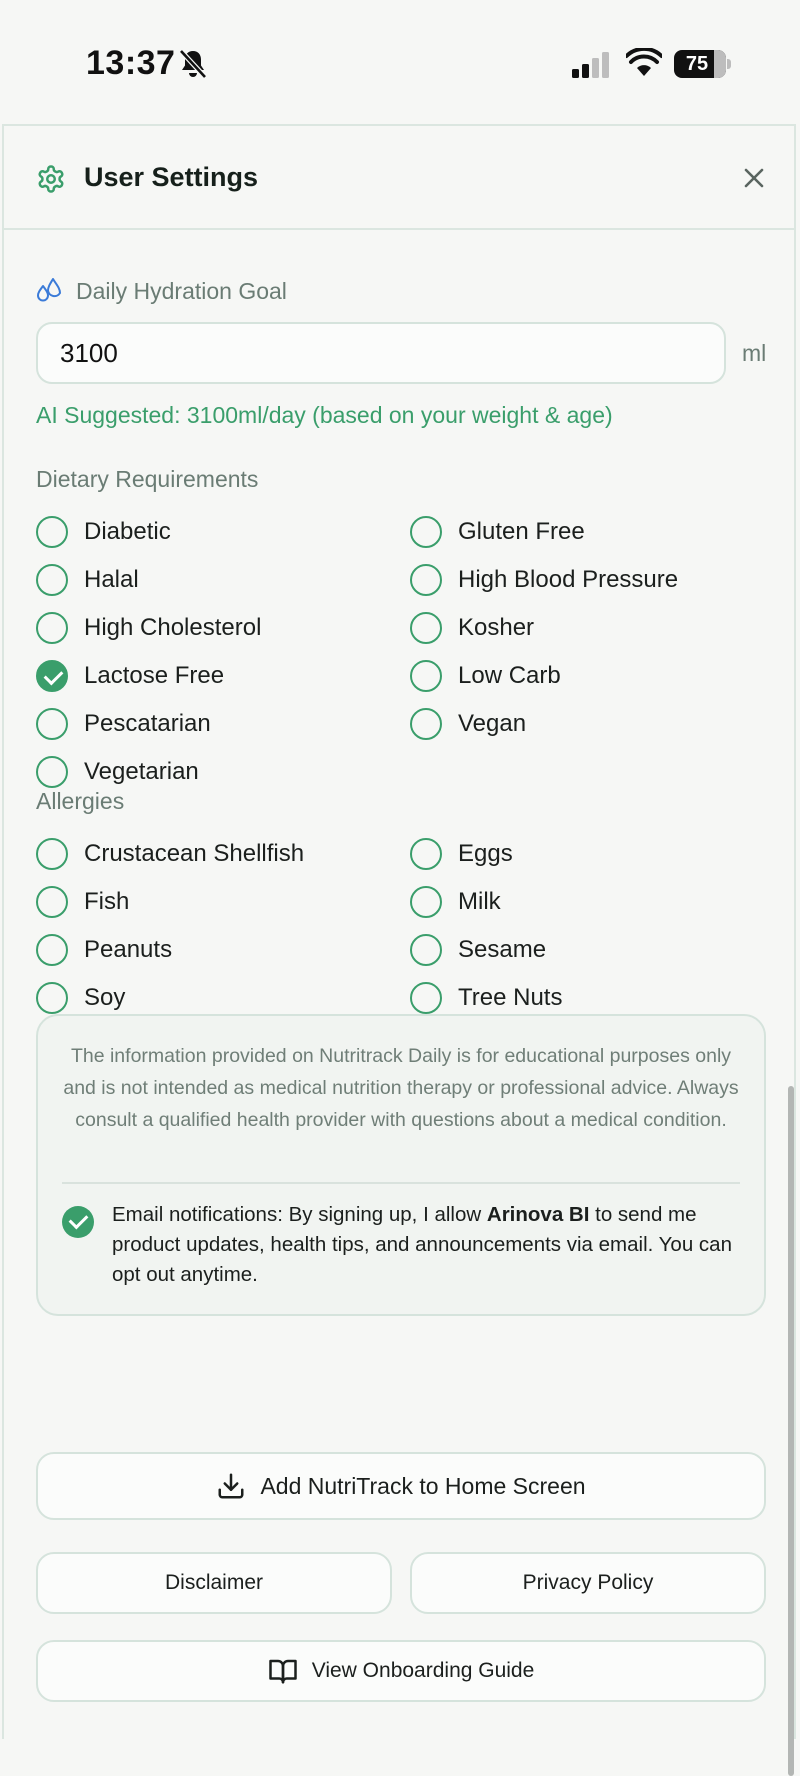  I want to click on add-to-home-screen-button: Add NutriTrack to Home Screen, so click(401, 1486).